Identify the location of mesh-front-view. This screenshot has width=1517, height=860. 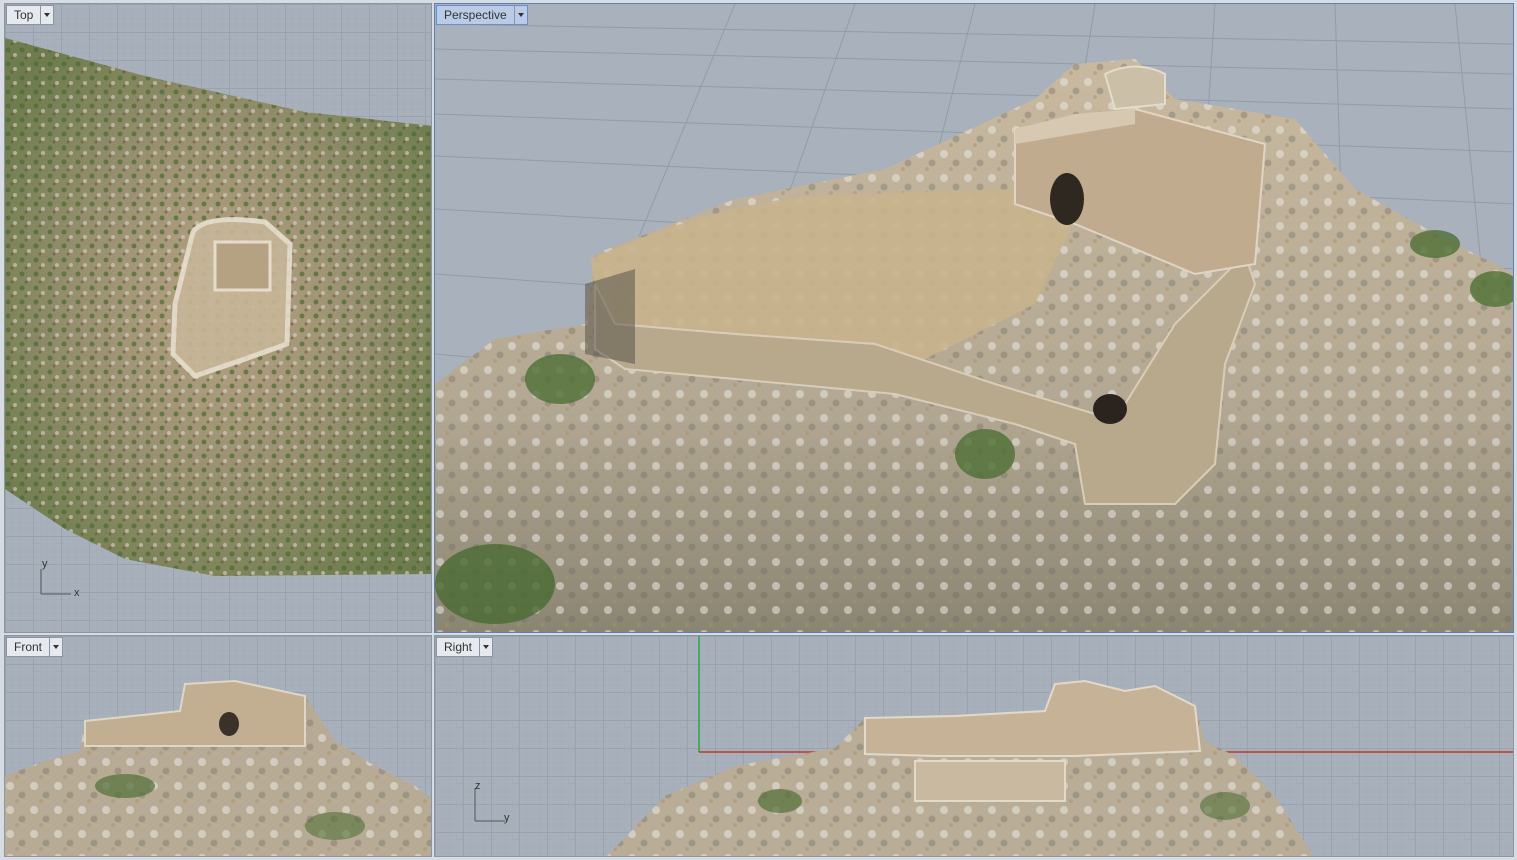
(218, 746).